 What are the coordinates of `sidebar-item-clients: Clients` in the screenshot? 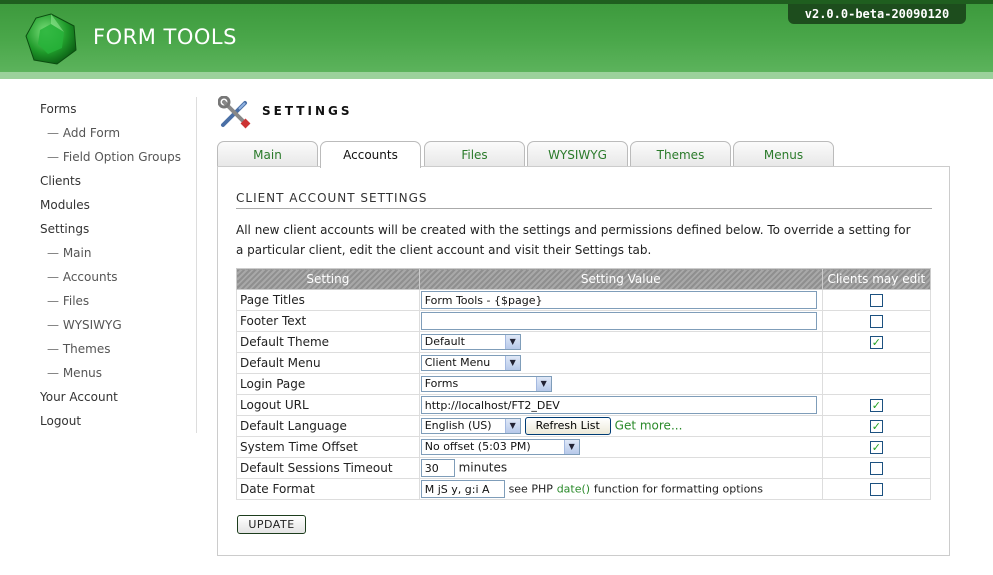 It's located at (118, 181).